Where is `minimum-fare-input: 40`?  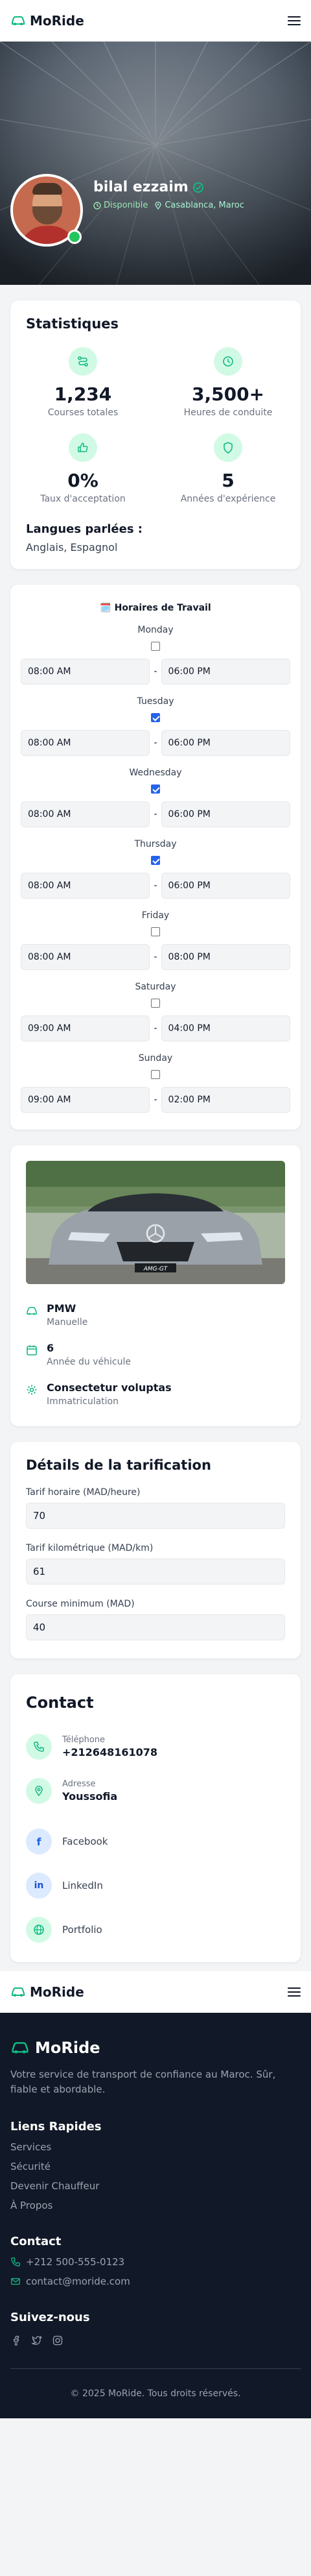
minimum-fare-input: 40 is located at coordinates (155, 1627).